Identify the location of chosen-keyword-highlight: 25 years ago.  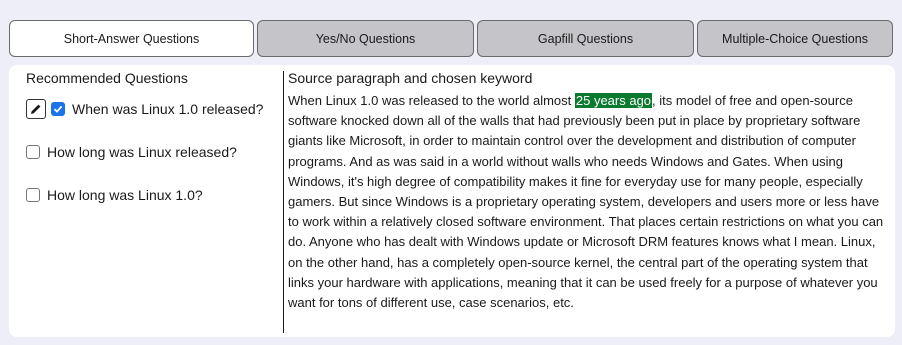
(613, 100).